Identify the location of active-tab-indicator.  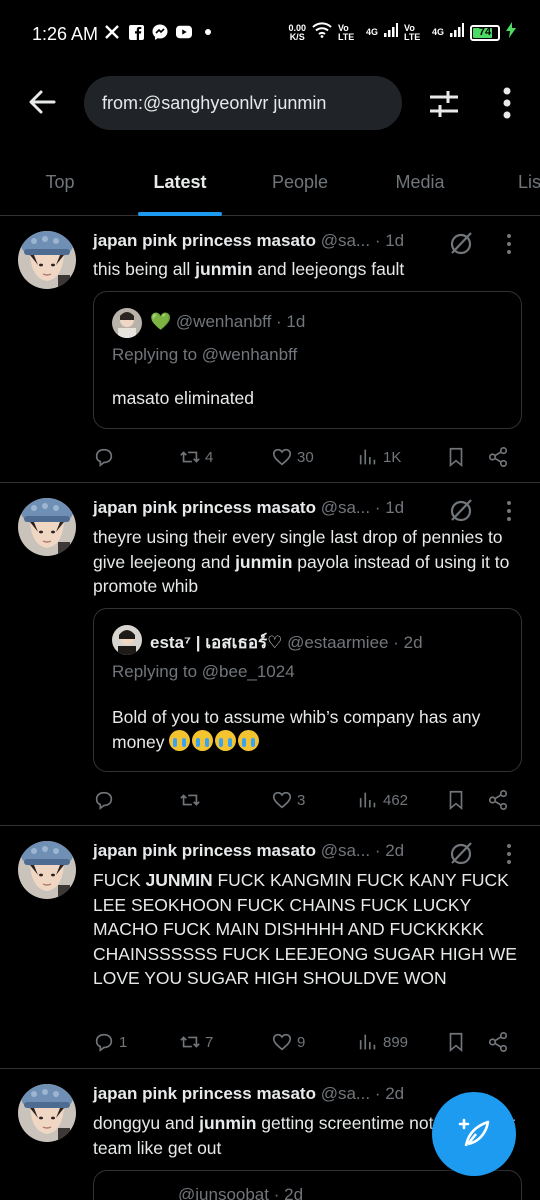
(180, 214).